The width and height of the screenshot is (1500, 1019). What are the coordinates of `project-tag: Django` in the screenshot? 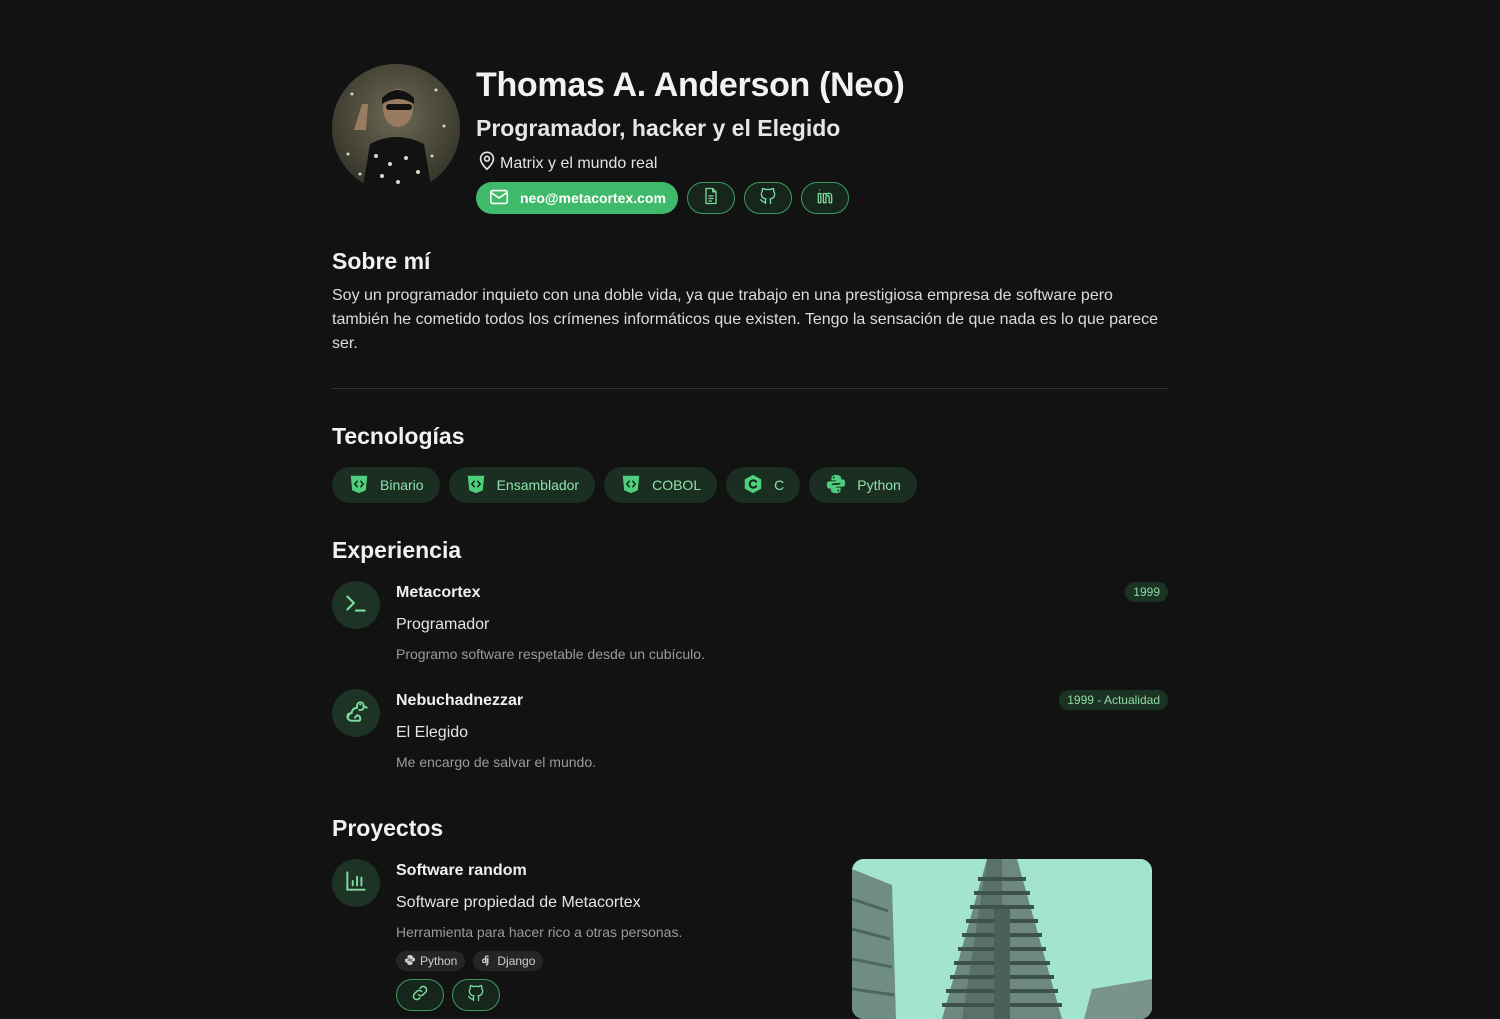 It's located at (508, 961).